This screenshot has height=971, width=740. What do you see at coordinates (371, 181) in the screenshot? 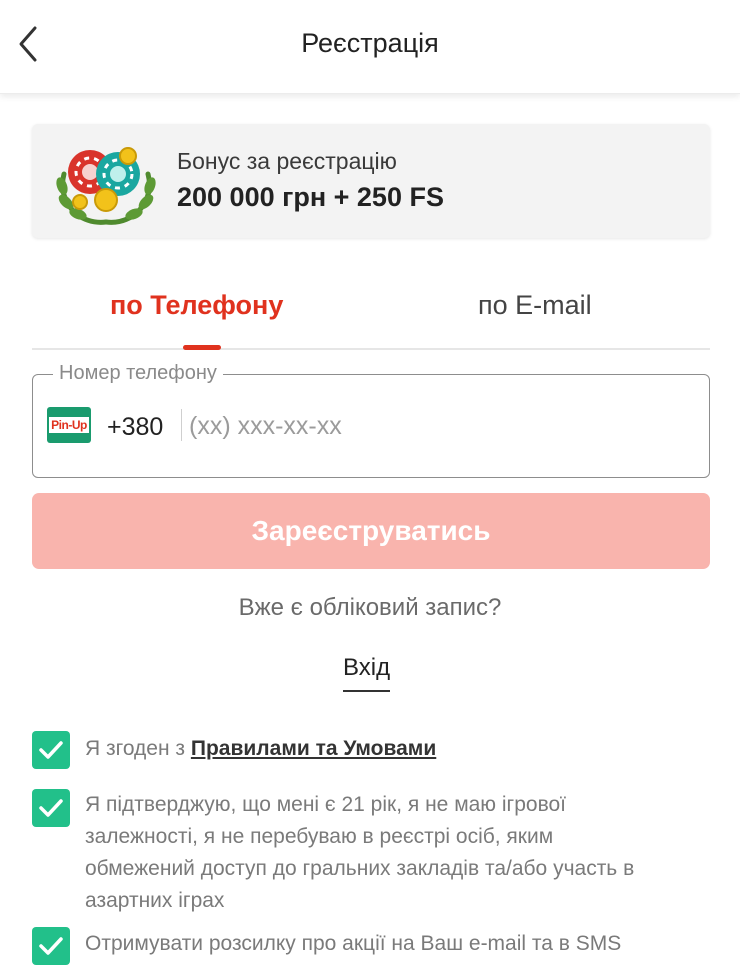
I see `bonus-card: Бонус за реєстрацію 200 000 грн + 250 FS` at bounding box center [371, 181].